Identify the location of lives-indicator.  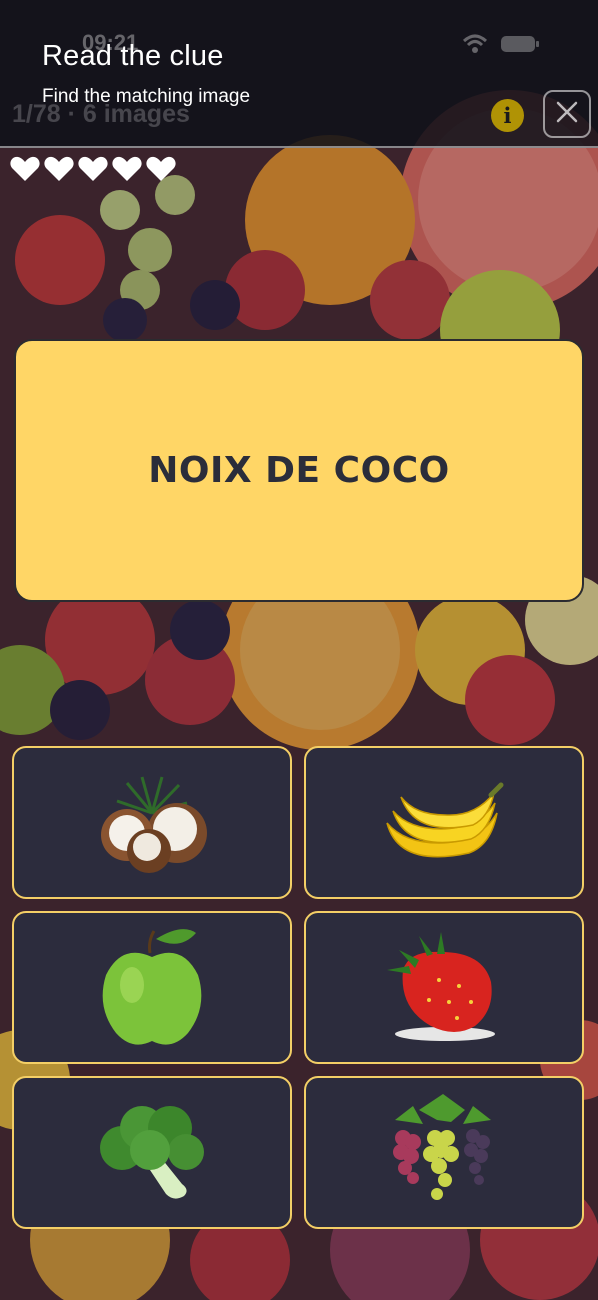
(93, 169).